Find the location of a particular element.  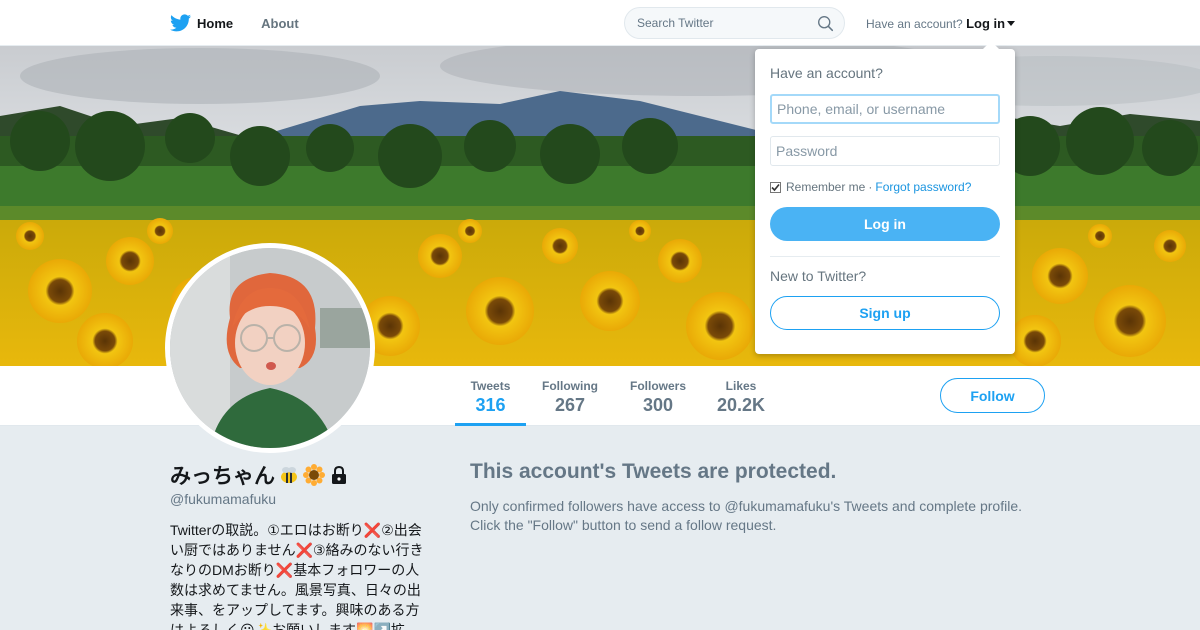

username-field is located at coordinates (885, 109).